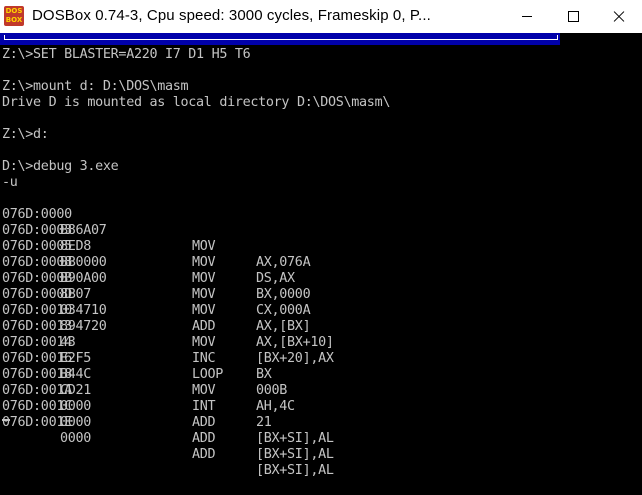  Describe the element at coordinates (275, 278) in the screenshot. I see `disassembly-operands: DS,AX` at that location.